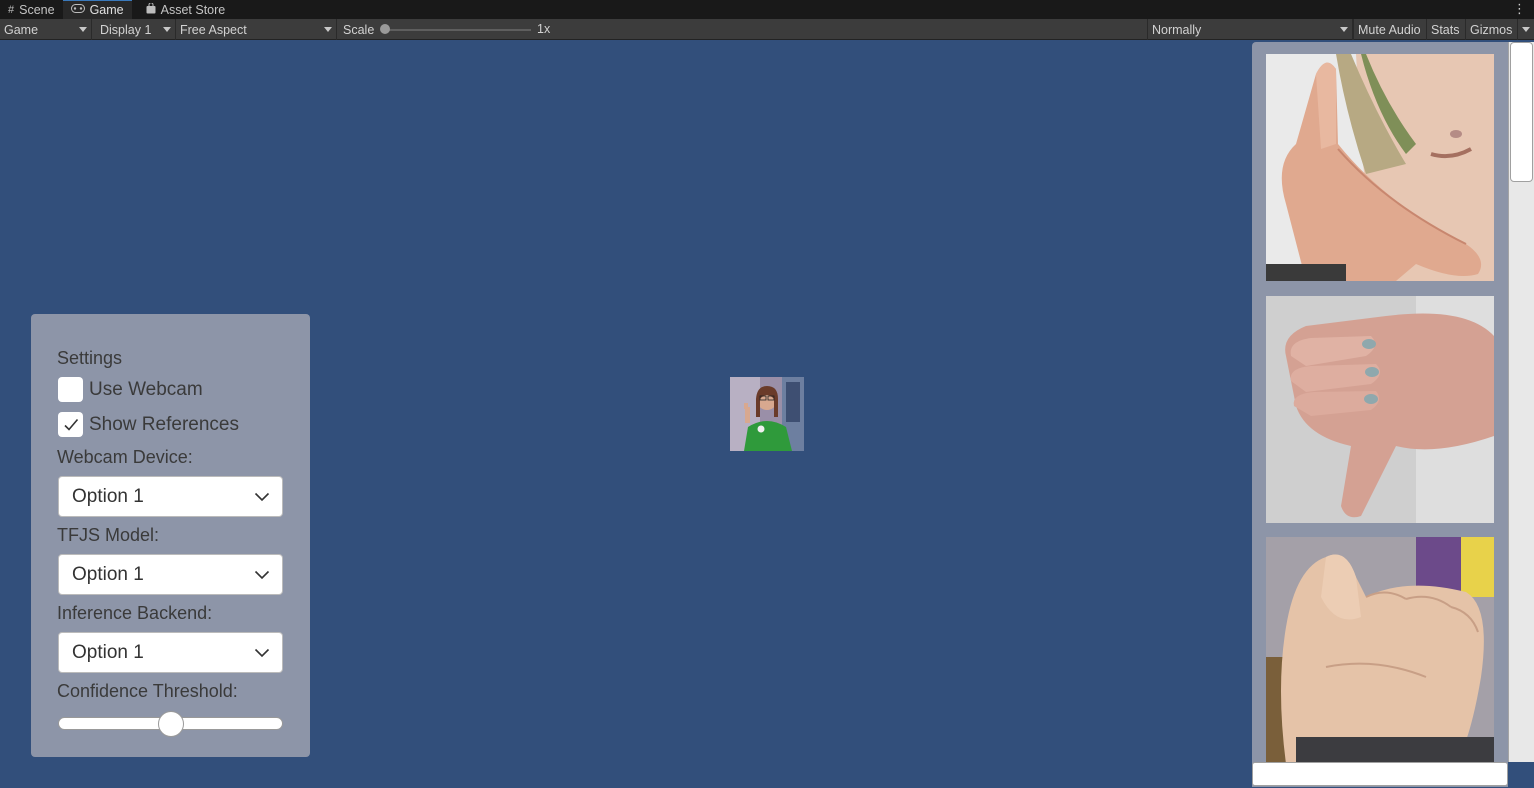 This screenshot has height=788, width=1534. What do you see at coordinates (1177, 29) in the screenshot?
I see `play-mode-value: Normally` at bounding box center [1177, 29].